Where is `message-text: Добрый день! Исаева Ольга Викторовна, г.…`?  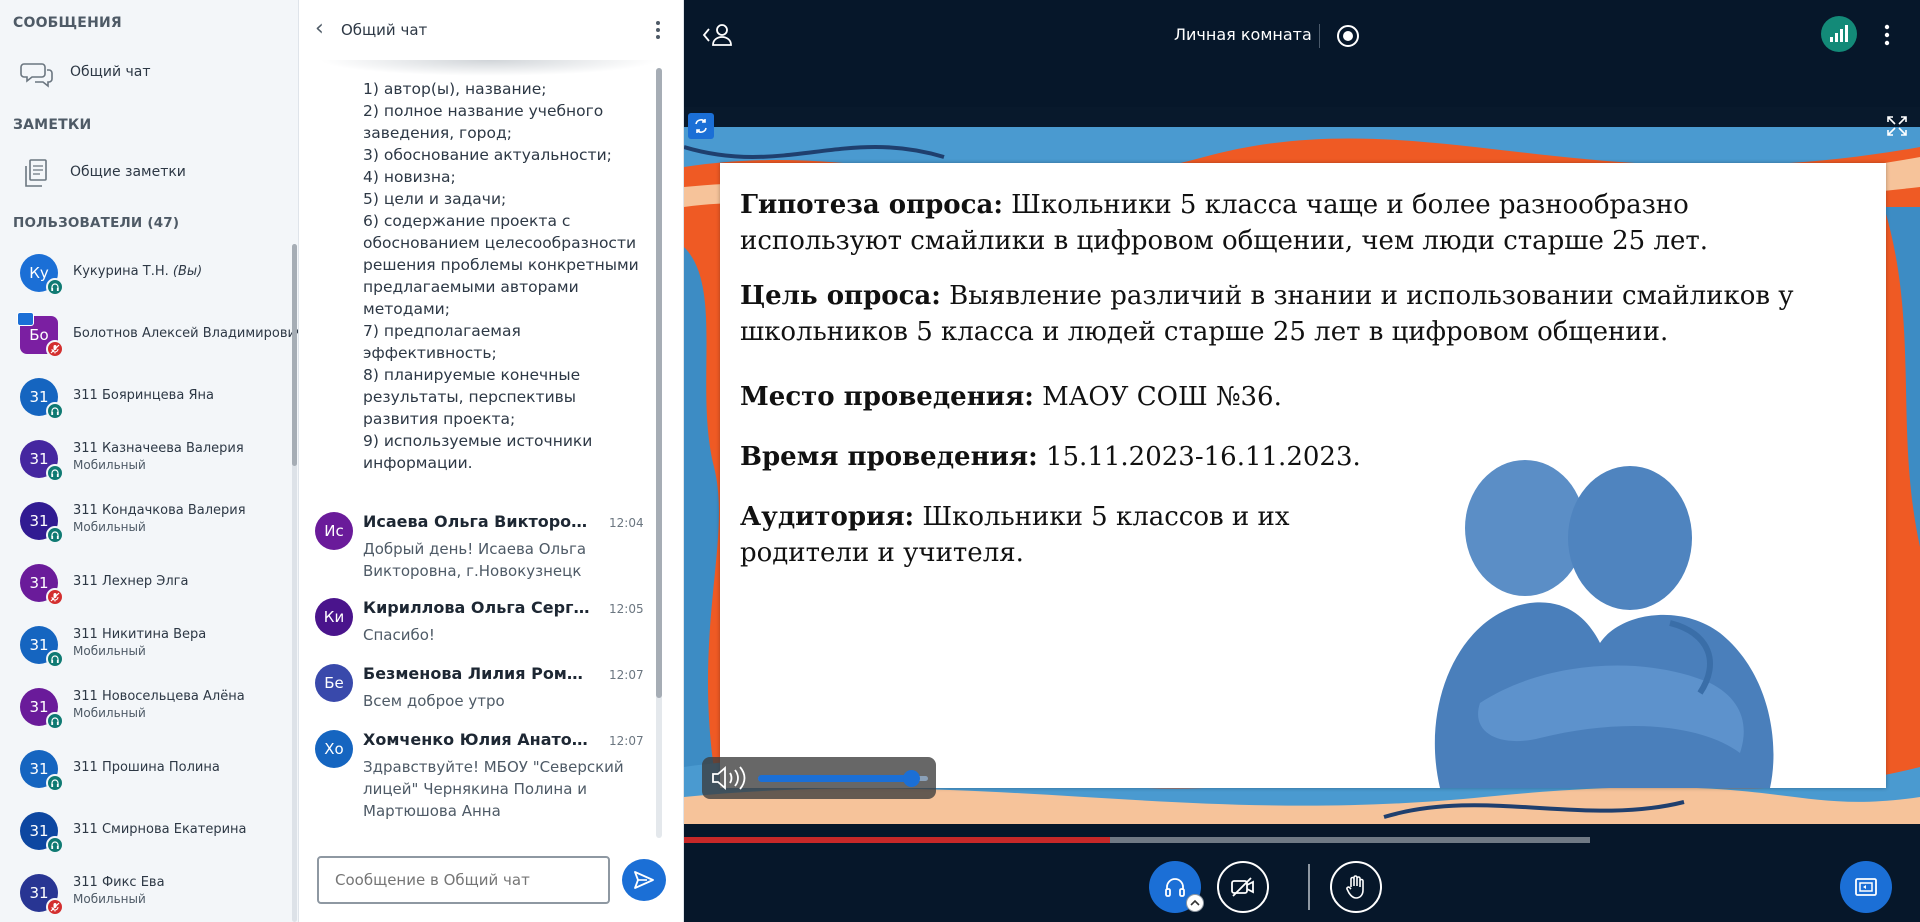
message-text: Добрый день! Исаева Ольга Викторовна, г.… is located at coordinates (475, 560).